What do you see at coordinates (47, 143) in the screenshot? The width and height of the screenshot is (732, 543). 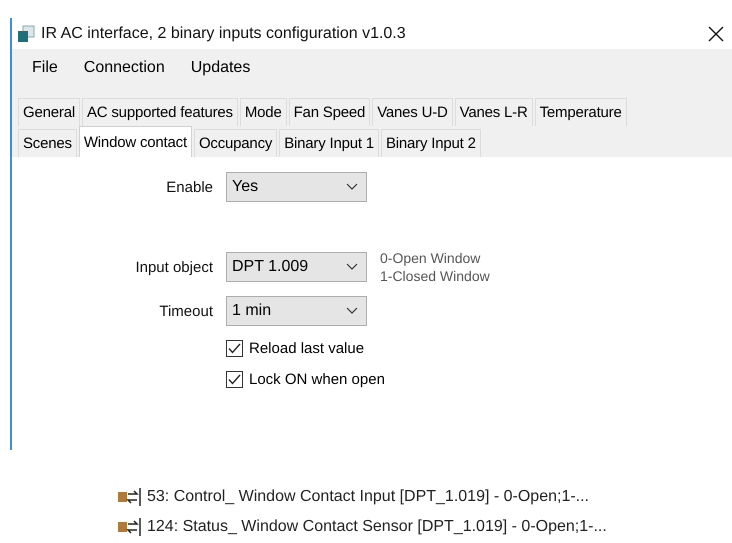 I see `tab: Scenes` at bounding box center [47, 143].